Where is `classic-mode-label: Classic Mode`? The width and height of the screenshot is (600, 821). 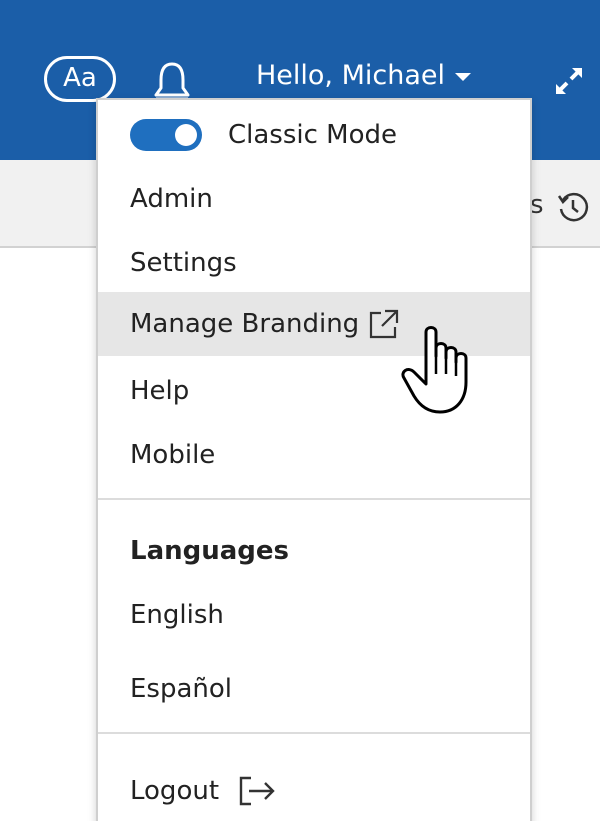 classic-mode-label: Classic Mode is located at coordinates (313, 135).